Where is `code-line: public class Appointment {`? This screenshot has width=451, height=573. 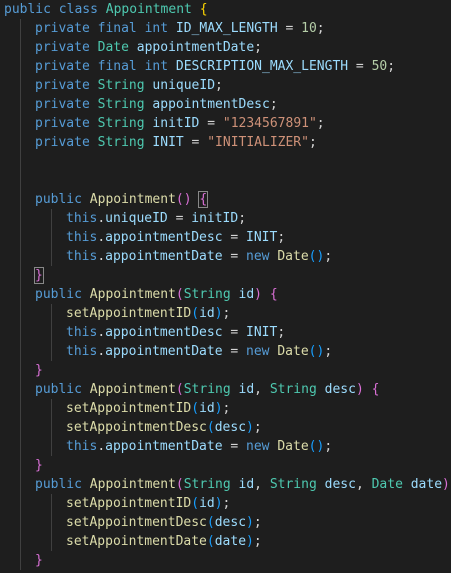
code-line: public class Appointment { is located at coordinates (106, 9).